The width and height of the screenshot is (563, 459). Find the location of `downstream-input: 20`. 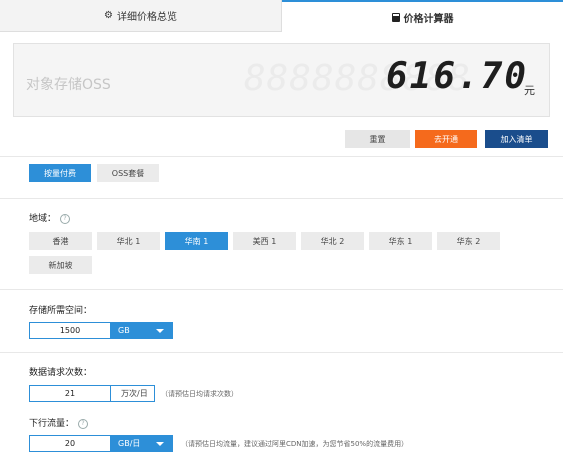

downstream-input: 20 is located at coordinates (70, 443).